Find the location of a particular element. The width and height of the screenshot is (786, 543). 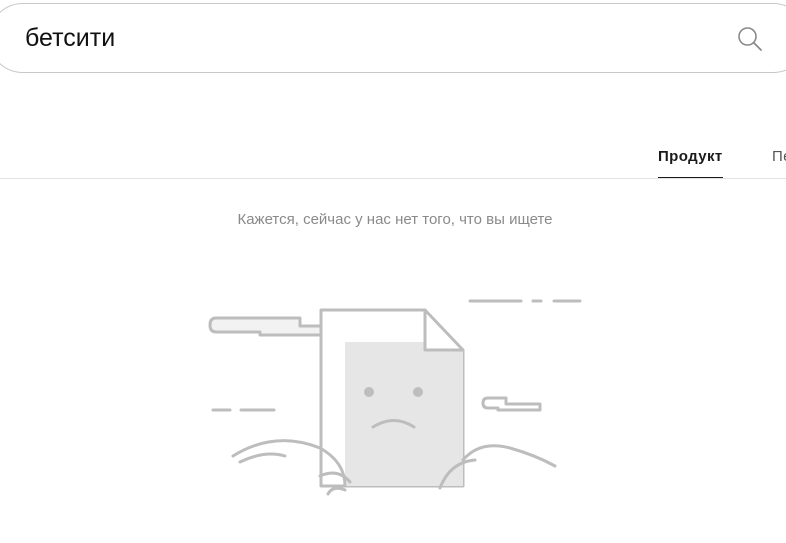

tab-product: Продукт is located at coordinates (690, 163).